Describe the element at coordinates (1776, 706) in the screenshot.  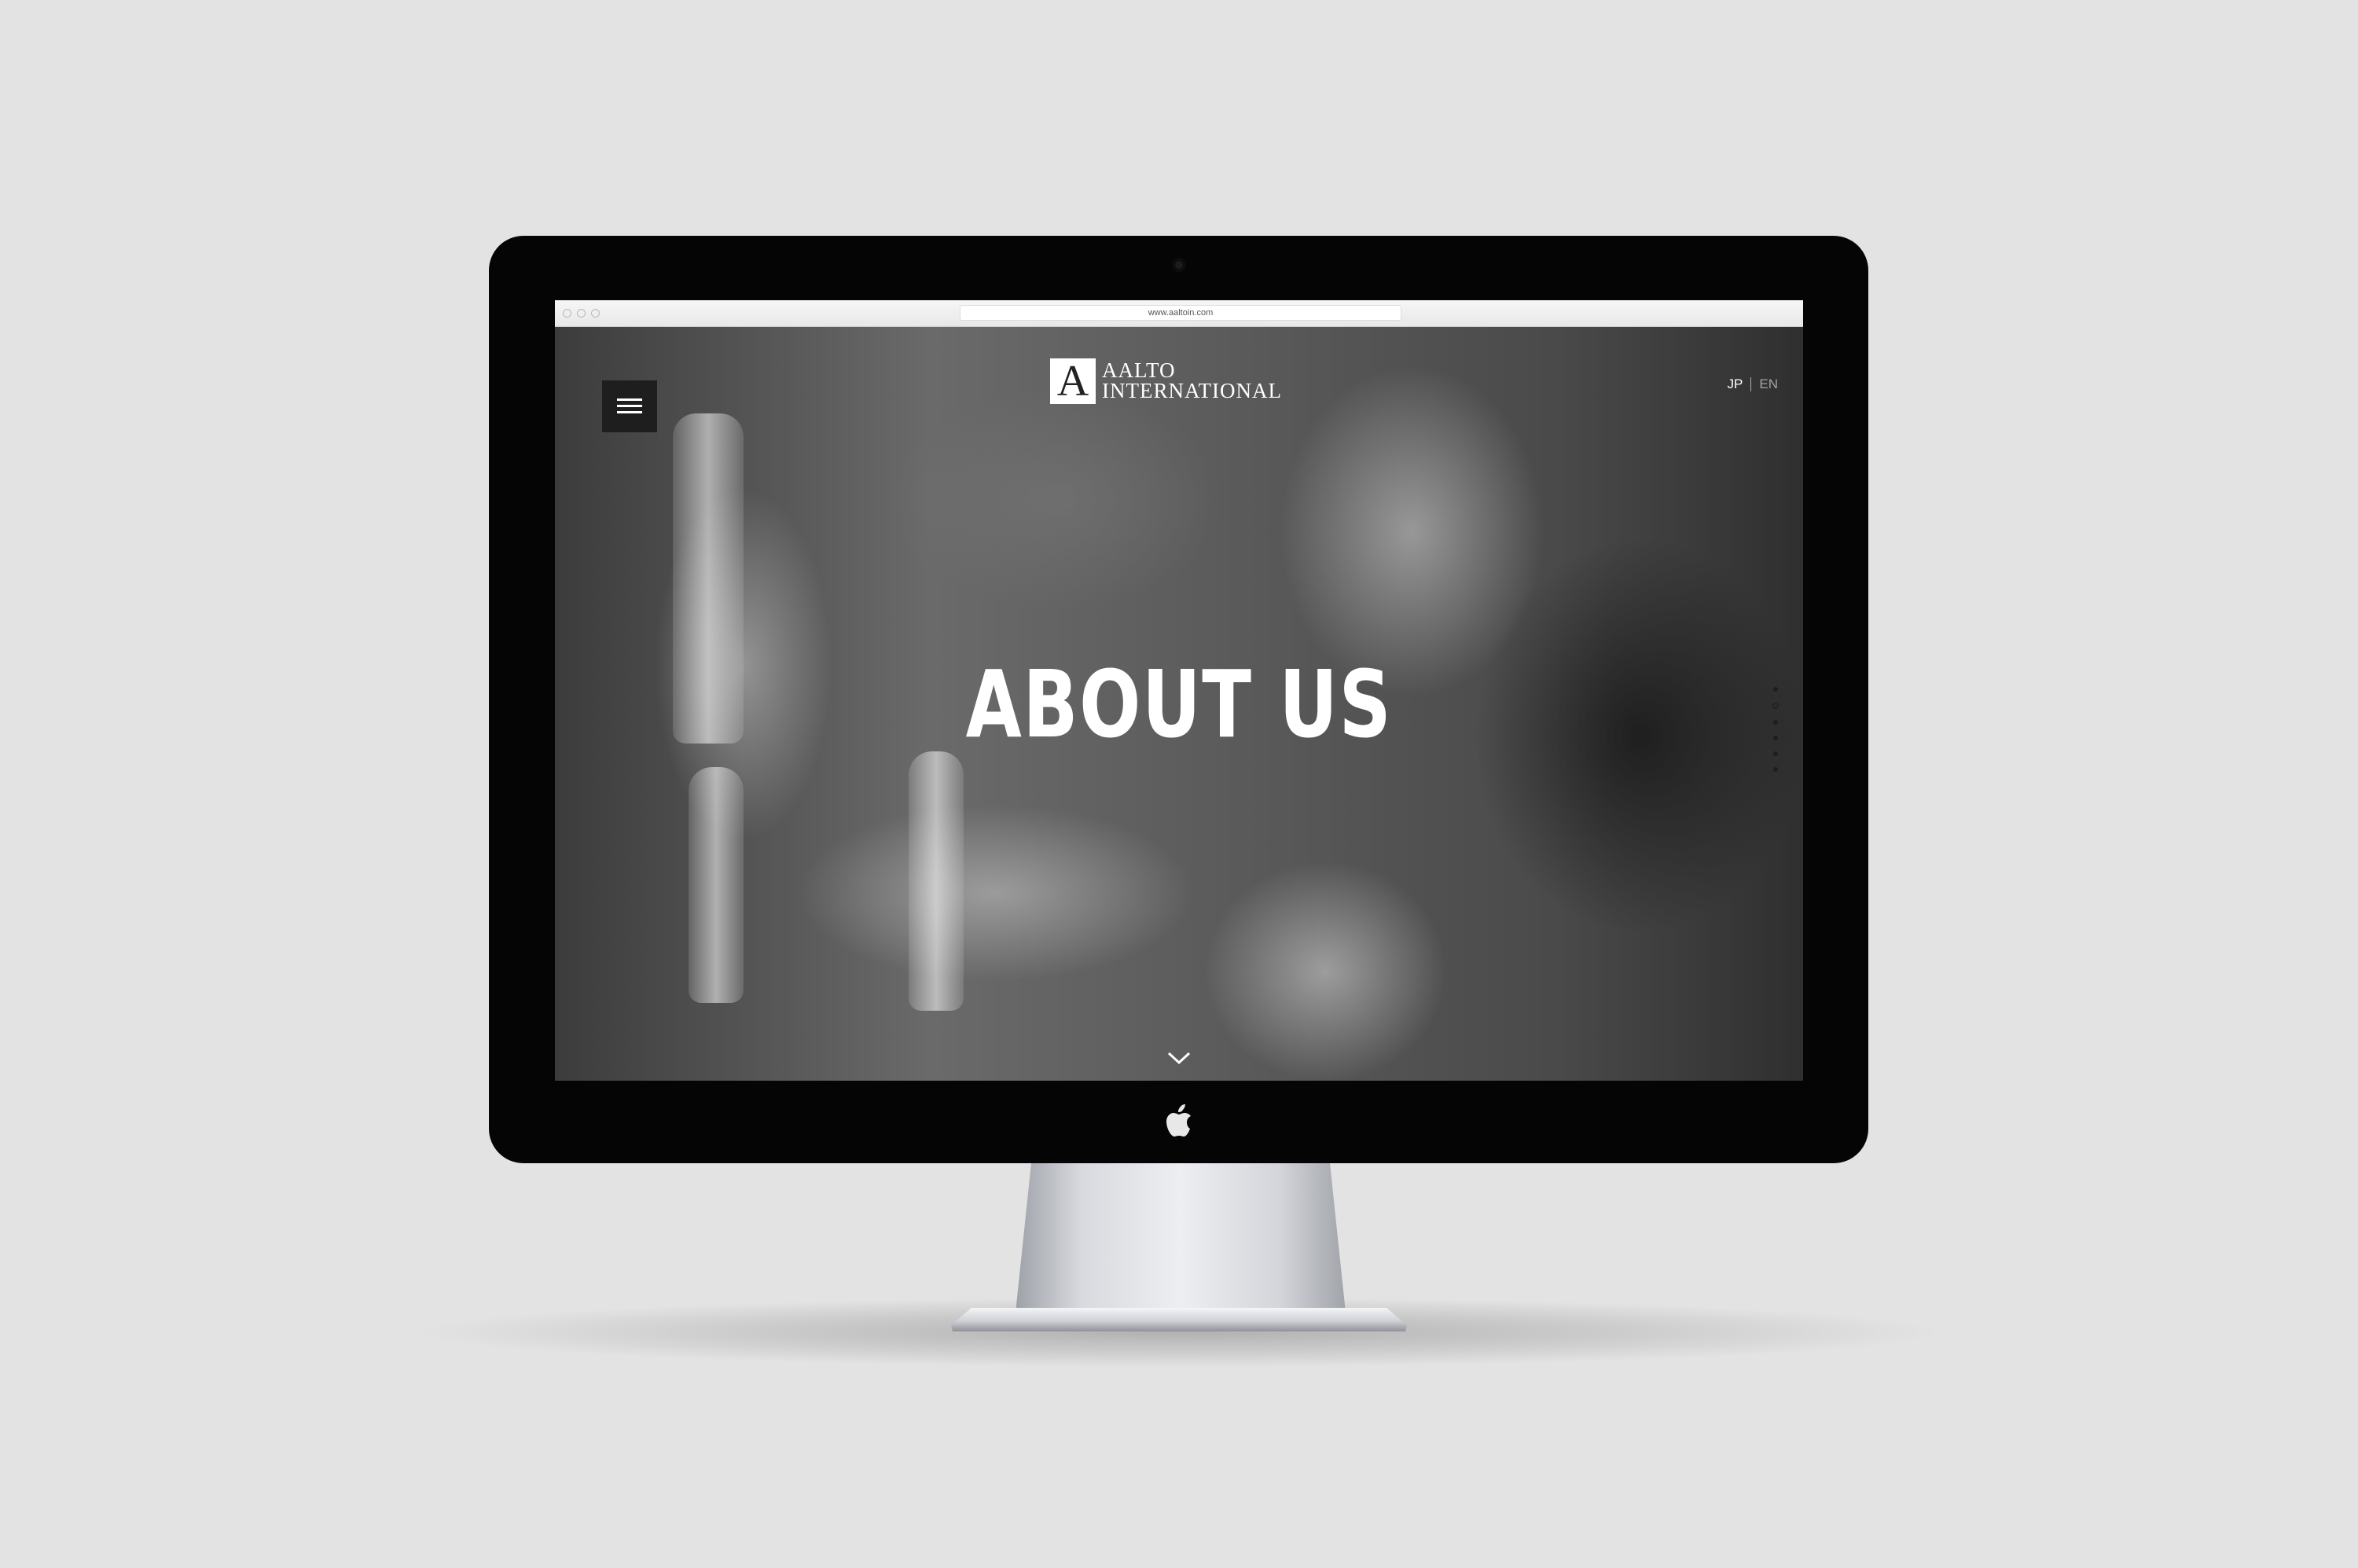
I see `section-dot-active` at that location.